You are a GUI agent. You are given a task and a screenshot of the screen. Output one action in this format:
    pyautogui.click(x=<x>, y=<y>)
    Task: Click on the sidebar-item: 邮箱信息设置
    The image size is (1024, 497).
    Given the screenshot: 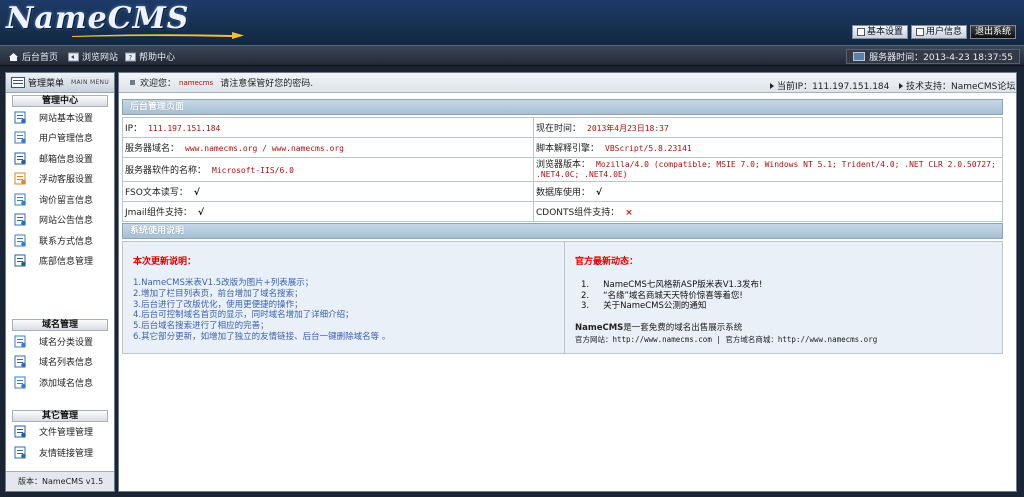 What is the action you would take?
    pyautogui.click(x=60, y=158)
    